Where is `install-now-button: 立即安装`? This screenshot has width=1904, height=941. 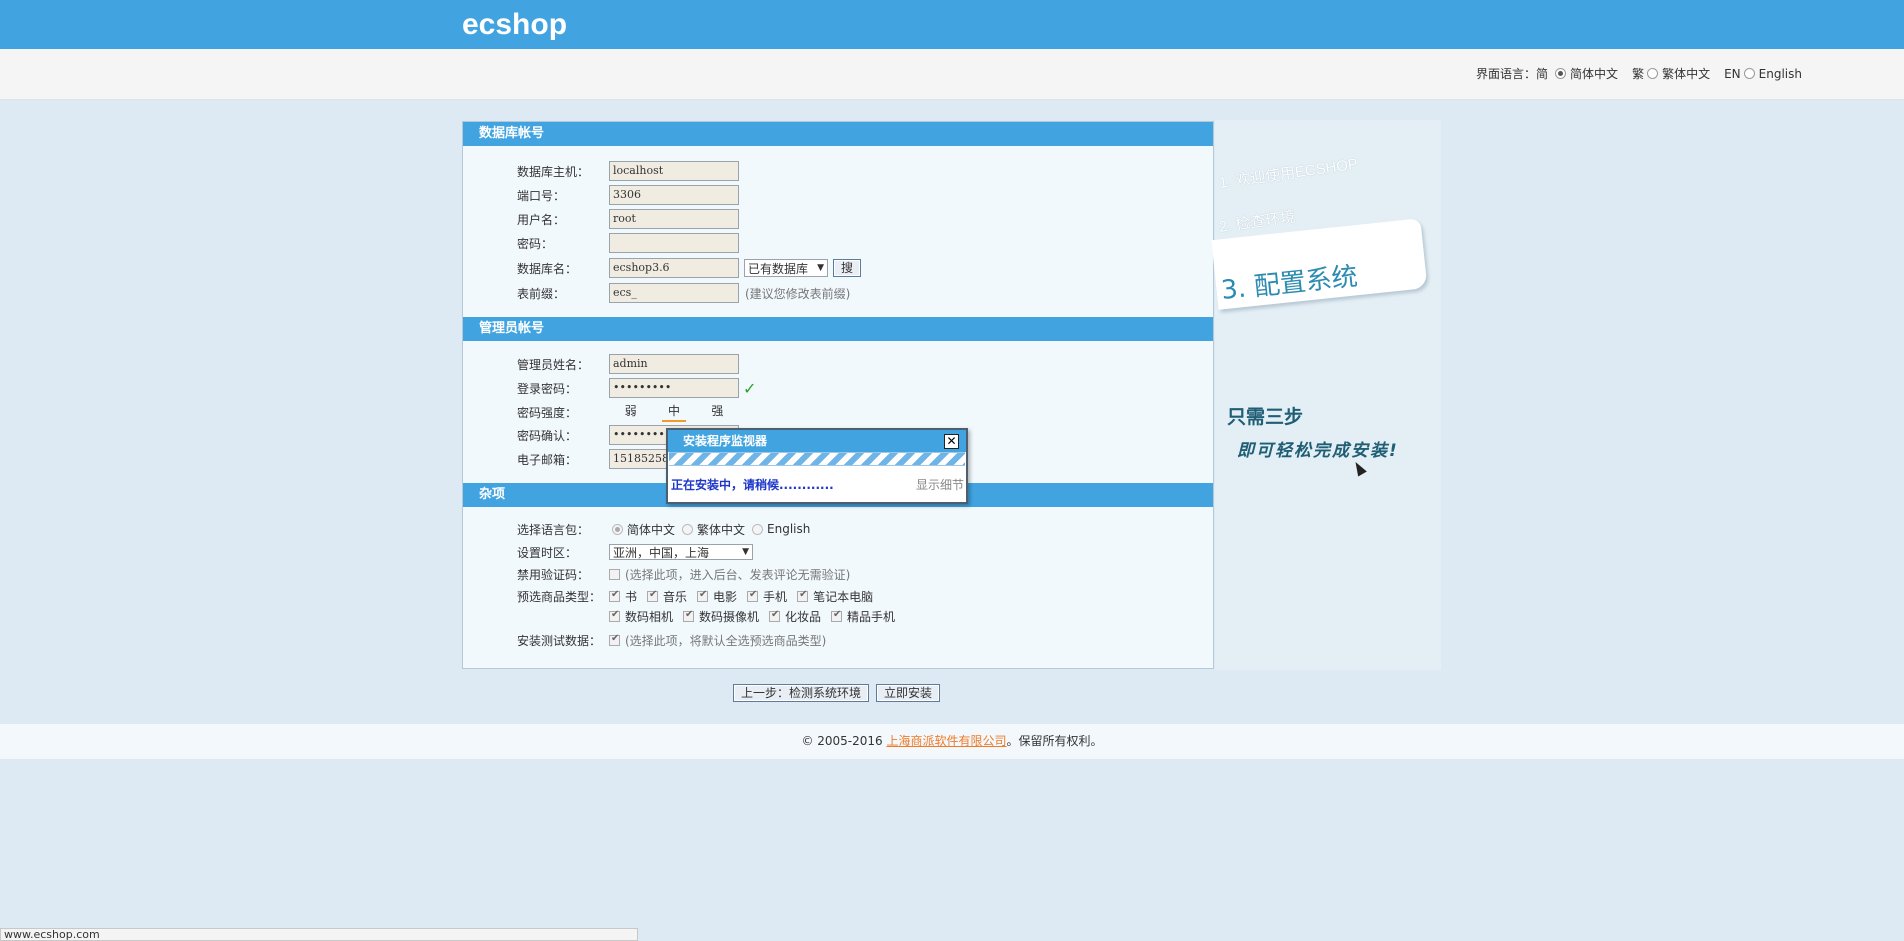
install-now-button: 立即安装 is located at coordinates (908, 693).